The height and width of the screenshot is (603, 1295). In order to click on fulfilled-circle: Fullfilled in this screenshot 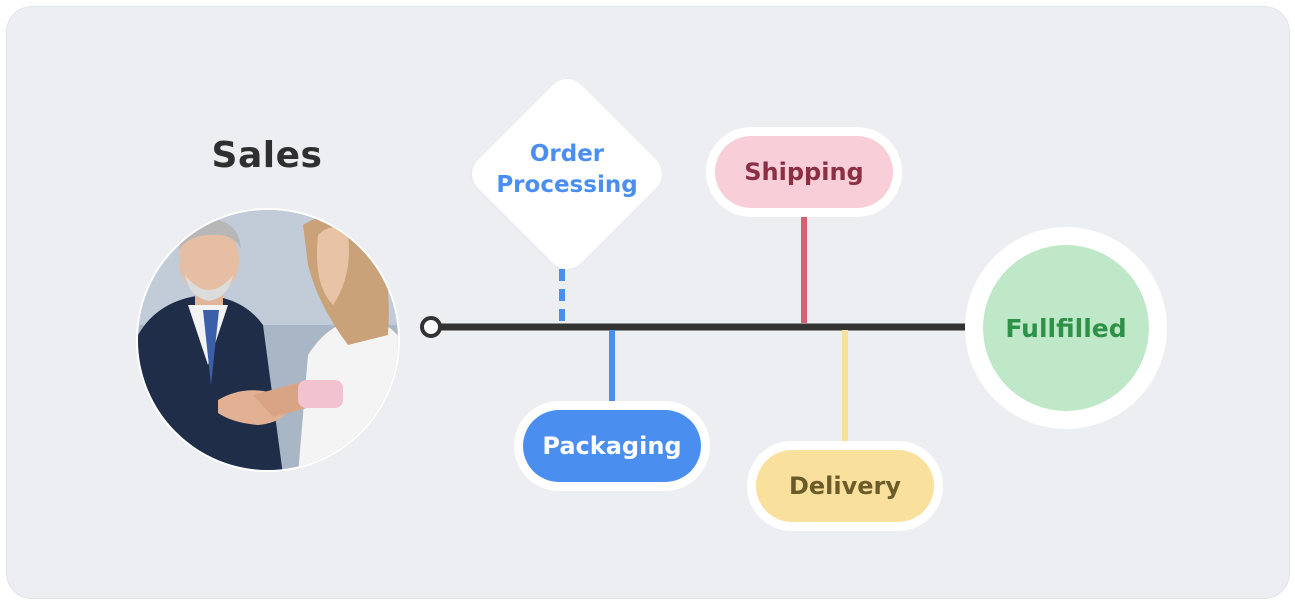, I will do `click(1066, 328)`.